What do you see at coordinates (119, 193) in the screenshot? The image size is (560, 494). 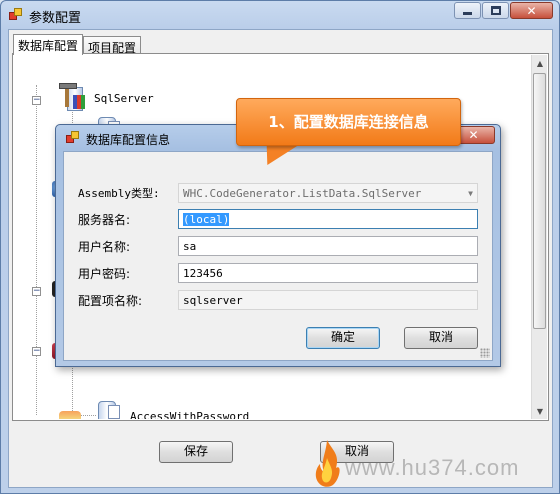 I see `assembly-type-label: Assembly类型:` at bounding box center [119, 193].